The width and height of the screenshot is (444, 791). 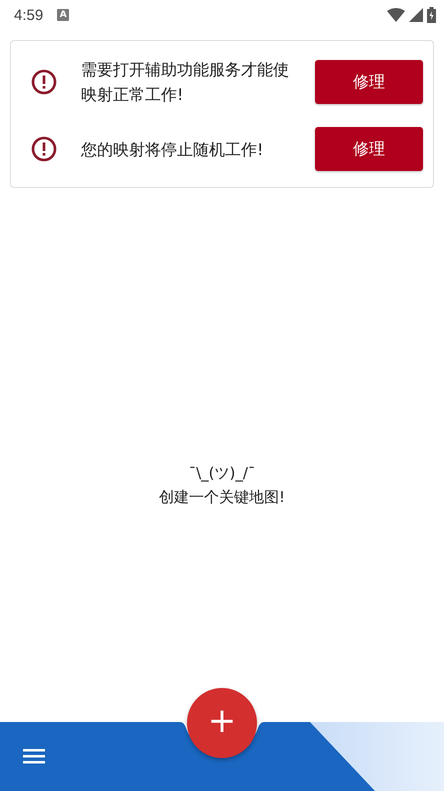 What do you see at coordinates (416, 15) in the screenshot?
I see `signal-icon` at bounding box center [416, 15].